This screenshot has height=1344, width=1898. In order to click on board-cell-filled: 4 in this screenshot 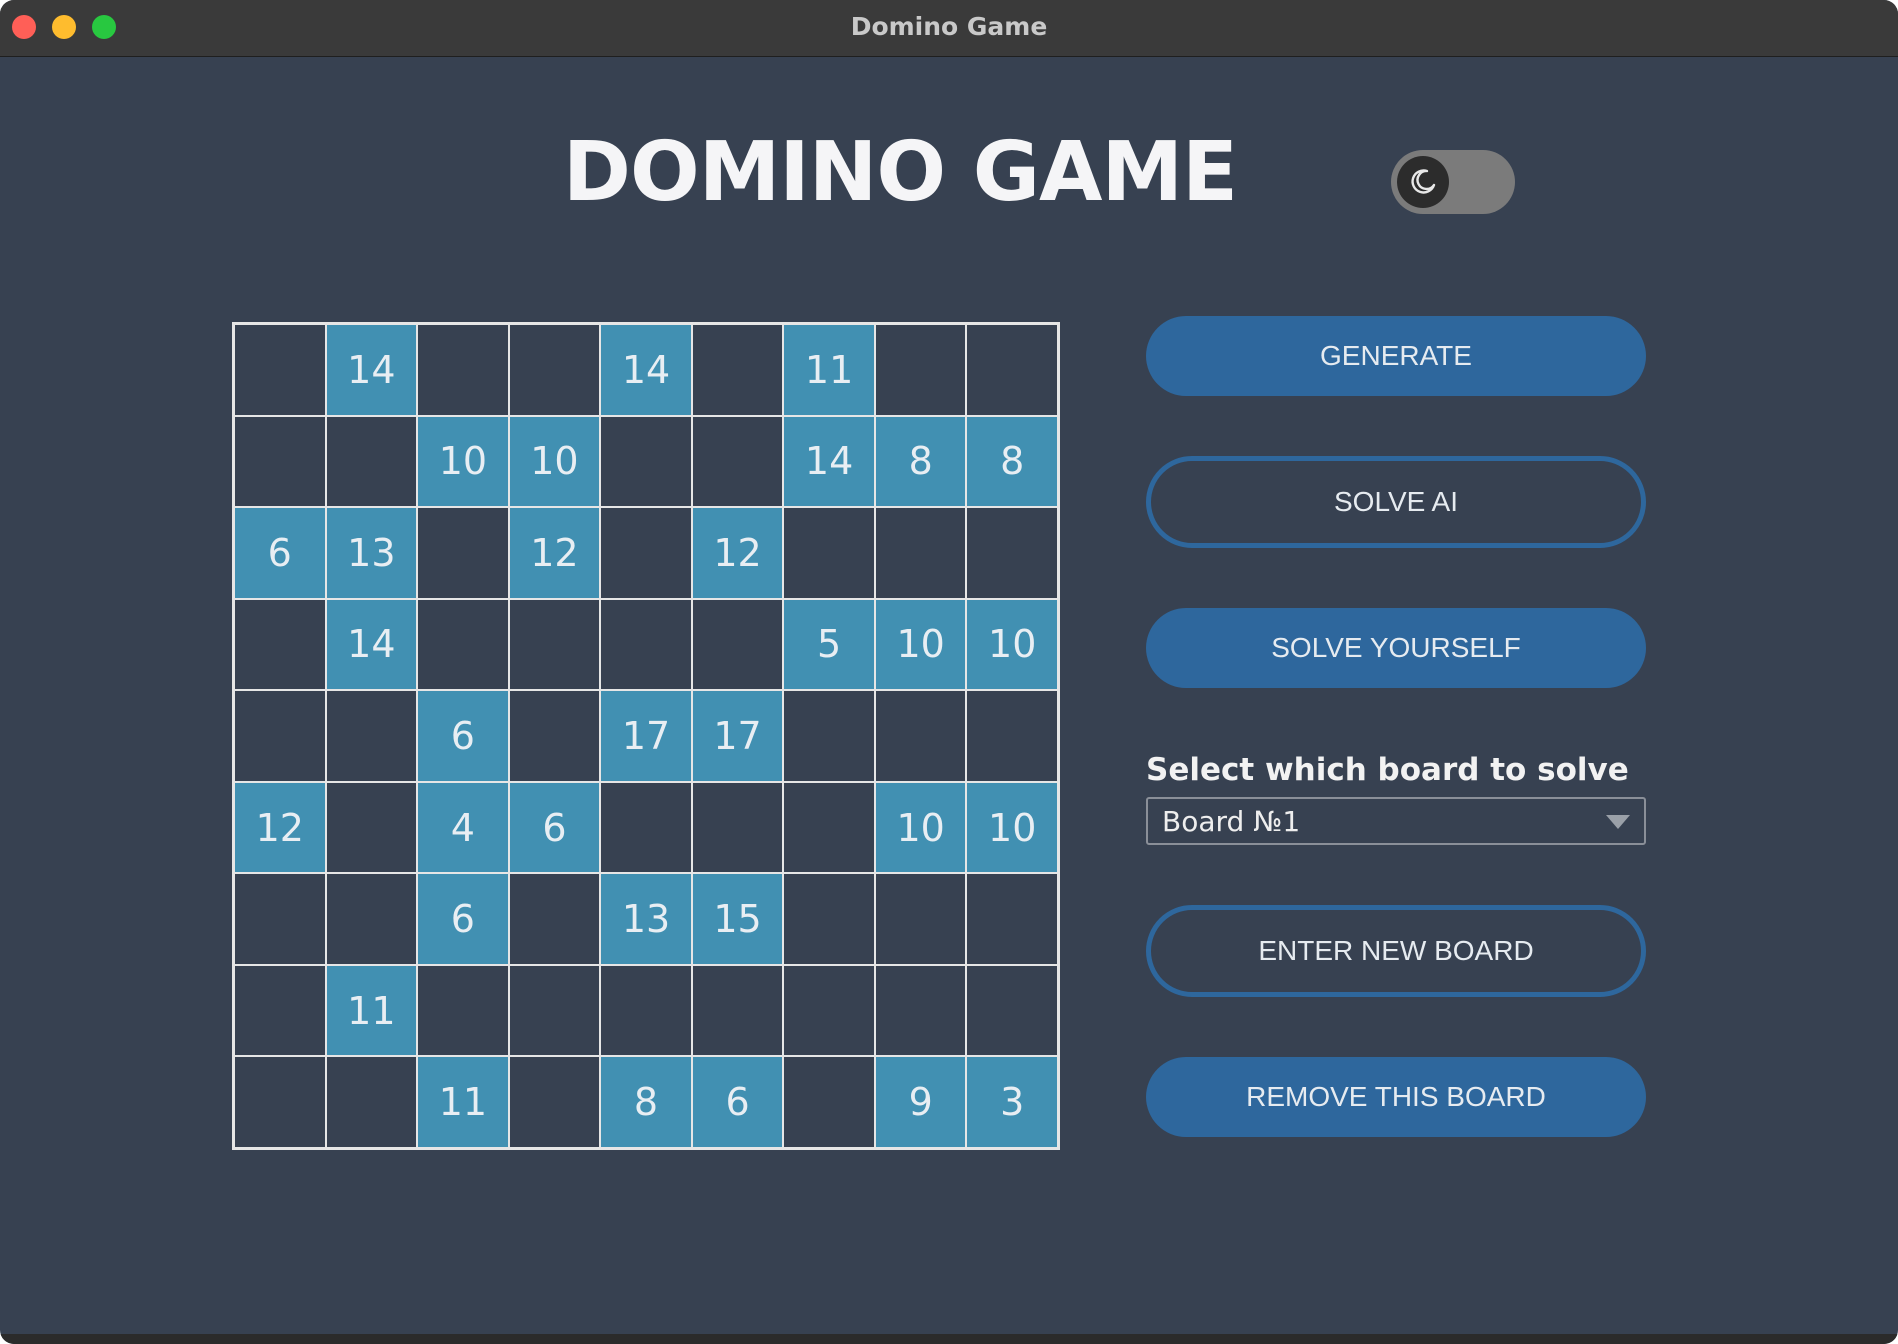, I will do `click(463, 827)`.